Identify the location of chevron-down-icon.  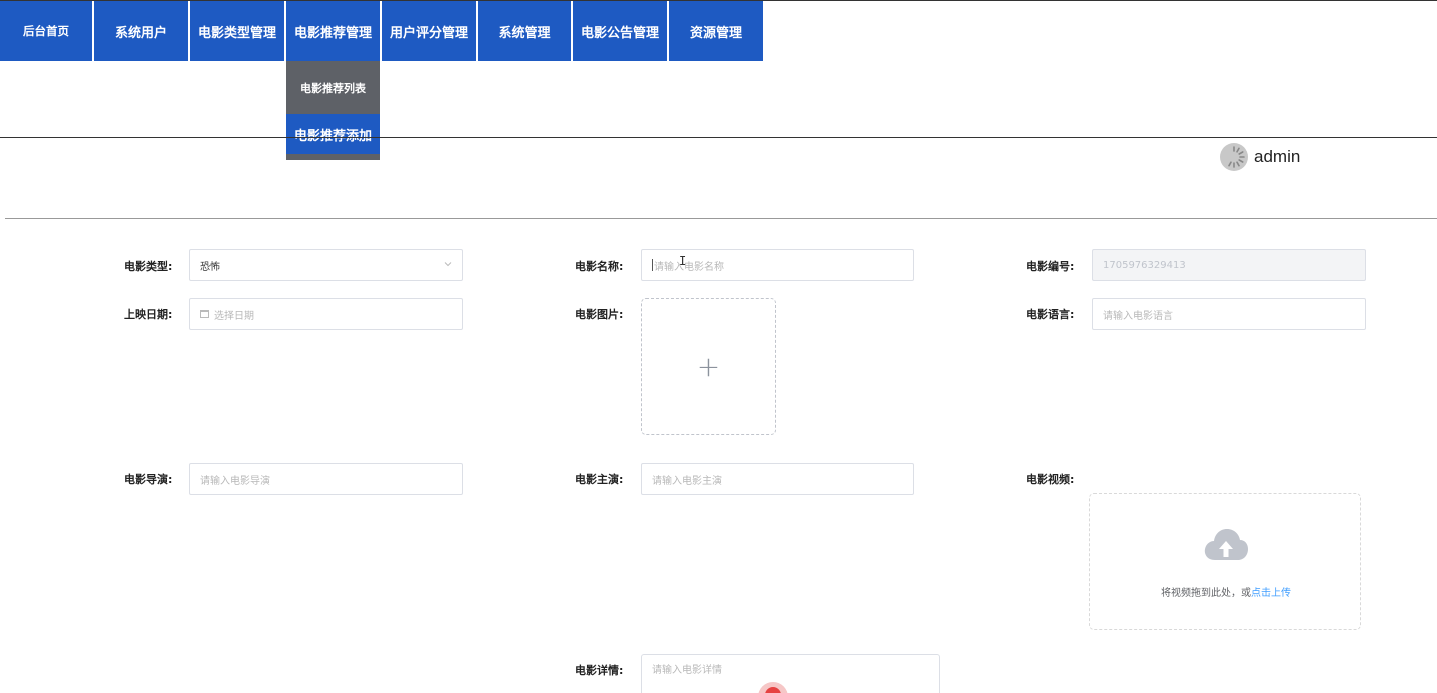
(448, 264).